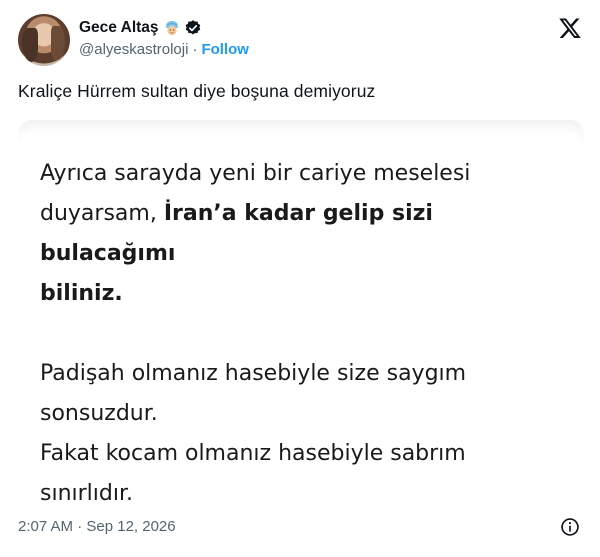 The height and width of the screenshot is (557, 600). Describe the element at coordinates (58, 43) in the screenshot. I see `avatar-hair-right` at that location.